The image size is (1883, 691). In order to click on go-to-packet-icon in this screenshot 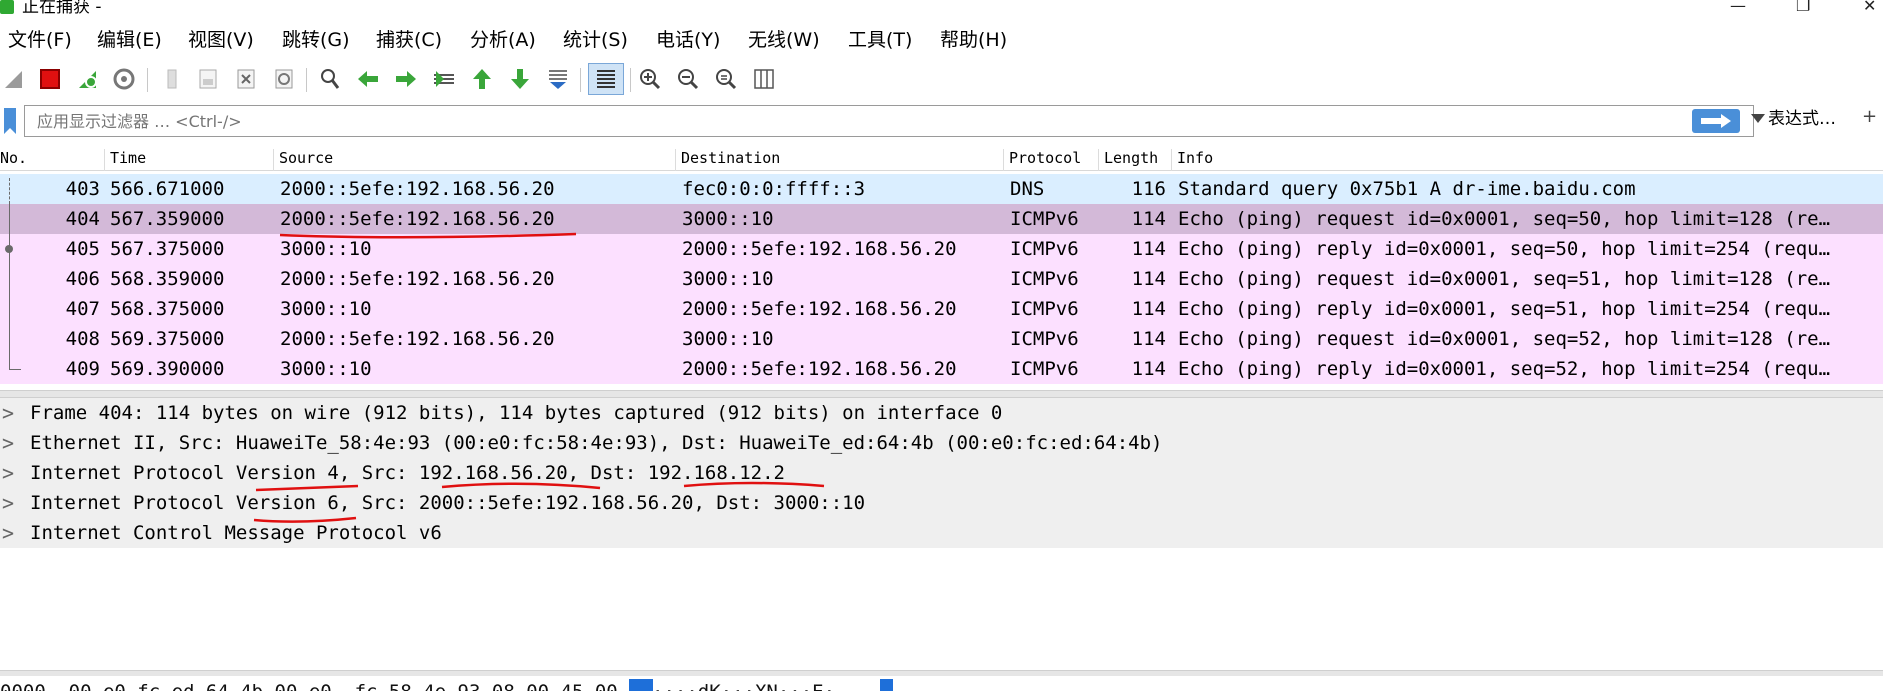, I will do `click(444, 79)`.